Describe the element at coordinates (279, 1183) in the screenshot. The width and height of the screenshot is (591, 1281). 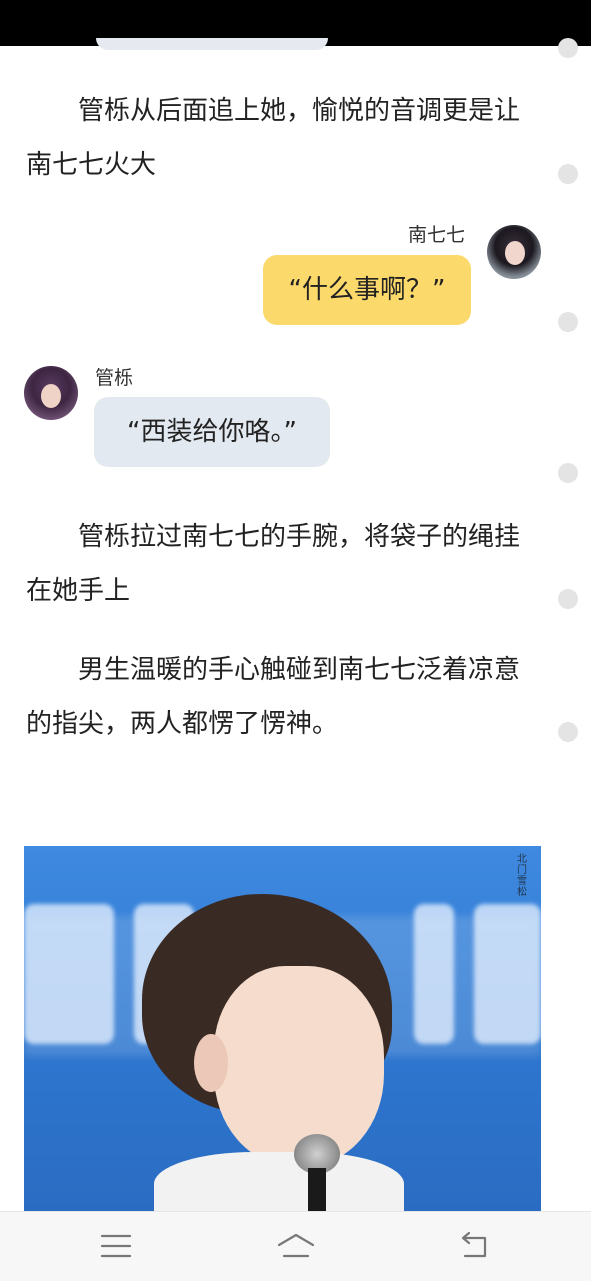
I see `photo-shirt` at that location.